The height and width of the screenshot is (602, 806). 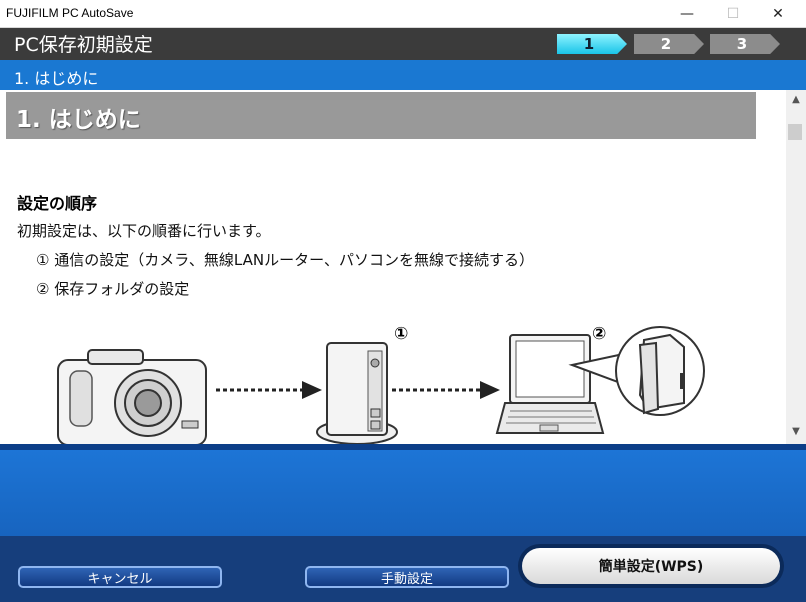 I want to click on blue-band, so click(x=403, y=493).